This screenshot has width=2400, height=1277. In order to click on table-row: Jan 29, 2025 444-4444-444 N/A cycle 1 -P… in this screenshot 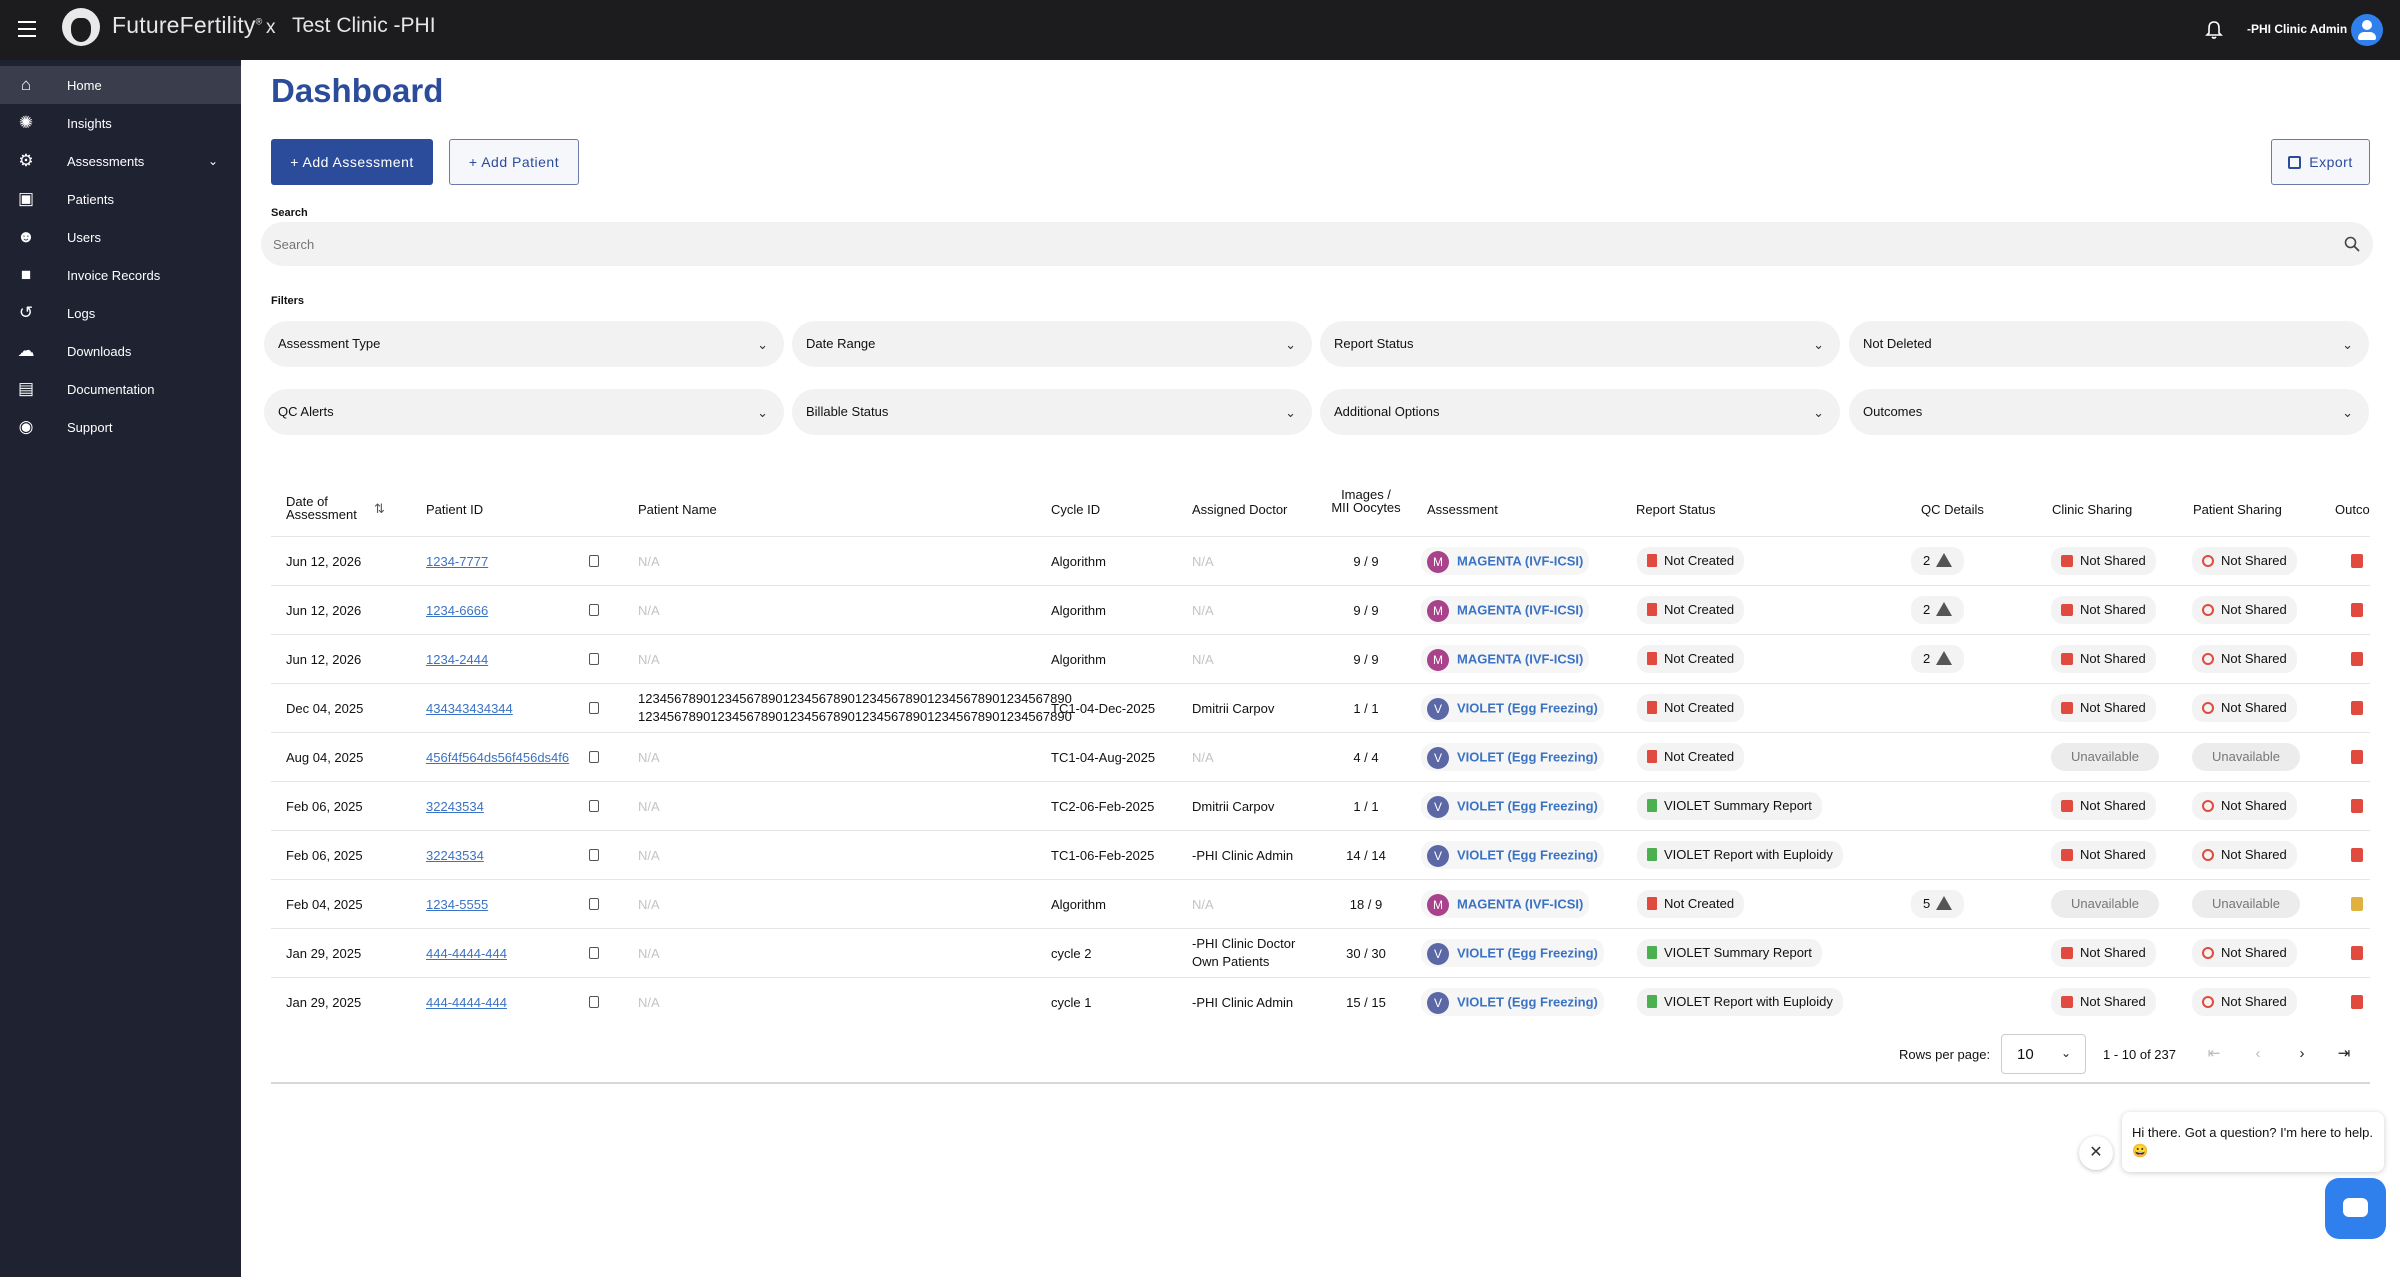, I will do `click(1320, 1001)`.